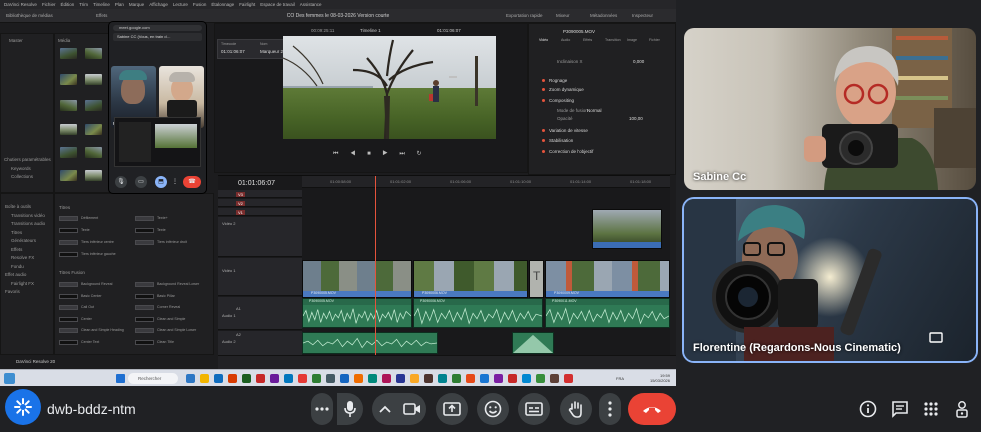 The height and width of the screenshot is (432, 981). What do you see at coordinates (23, 407) in the screenshot?
I see `meet-activity-logo` at bounding box center [23, 407].